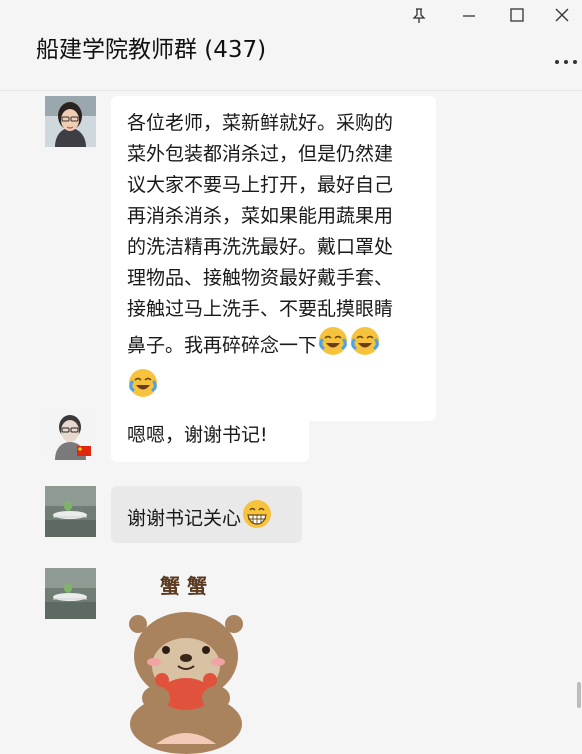 This screenshot has width=582, height=754. What do you see at coordinates (222, 345) in the screenshot?
I see `message-line-text: 鼻子。我再碎碎念一下` at bounding box center [222, 345].